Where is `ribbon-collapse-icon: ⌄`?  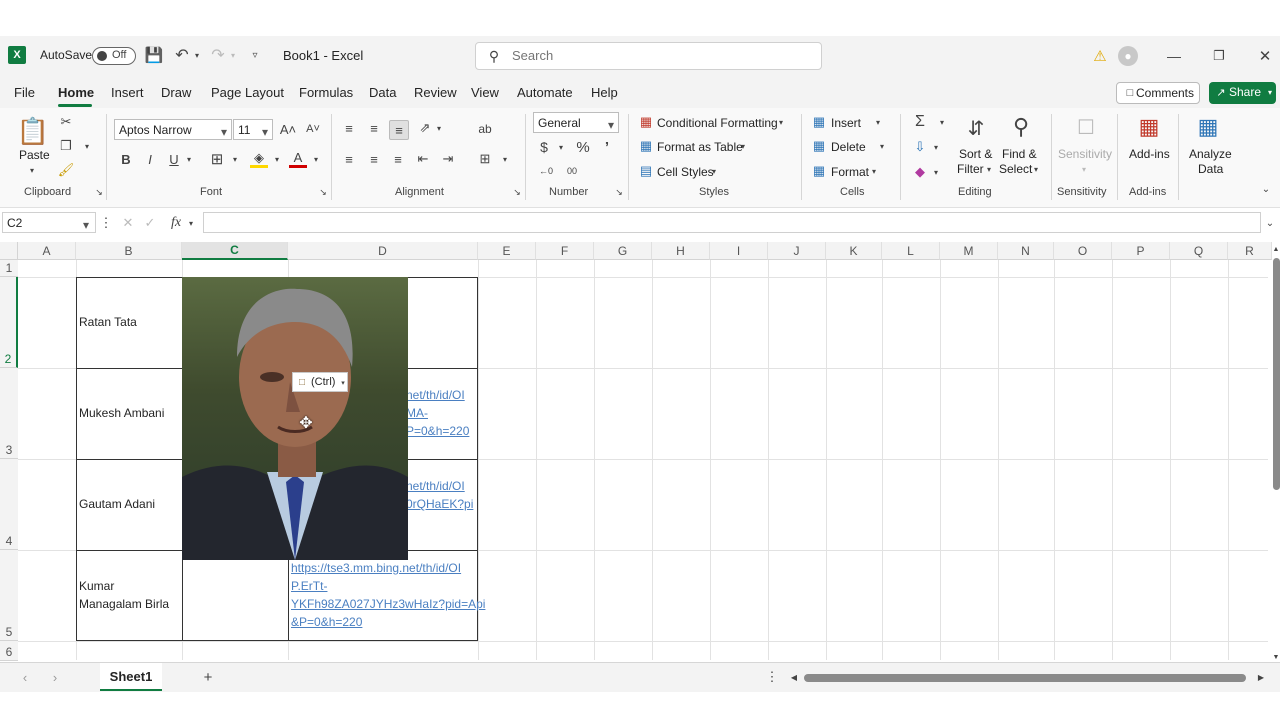
ribbon-collapse-icon: ⌄ is located at coordinates (1266, 189).